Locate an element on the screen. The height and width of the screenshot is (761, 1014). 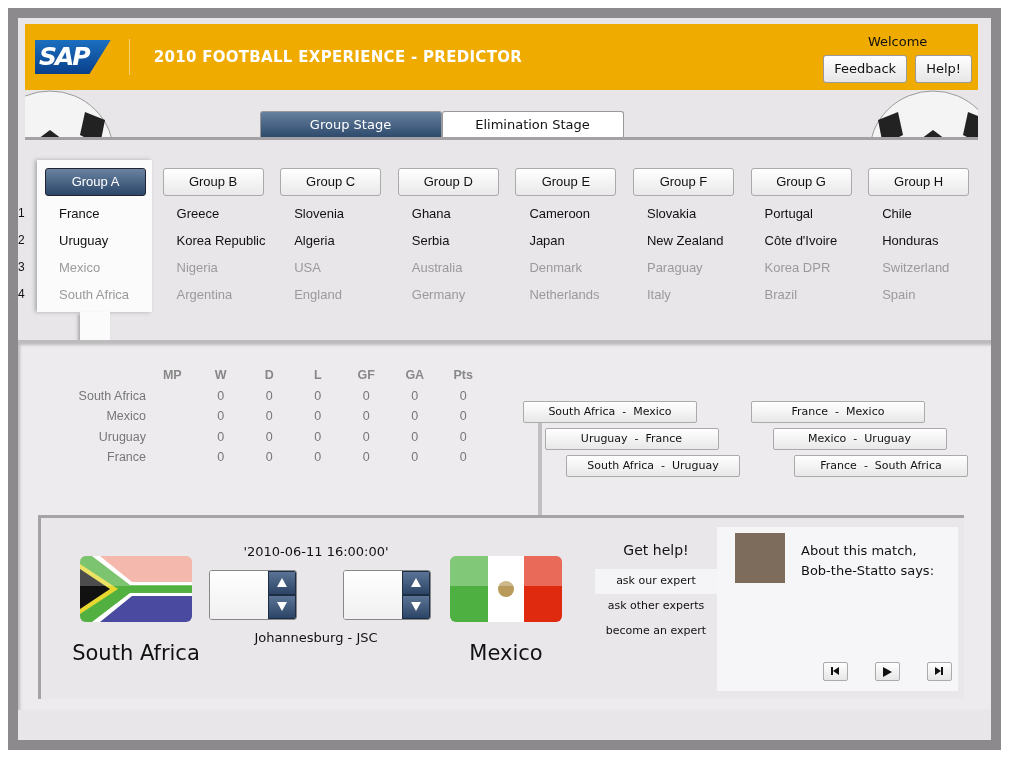
play-icon is located at coordinates (887, 671).